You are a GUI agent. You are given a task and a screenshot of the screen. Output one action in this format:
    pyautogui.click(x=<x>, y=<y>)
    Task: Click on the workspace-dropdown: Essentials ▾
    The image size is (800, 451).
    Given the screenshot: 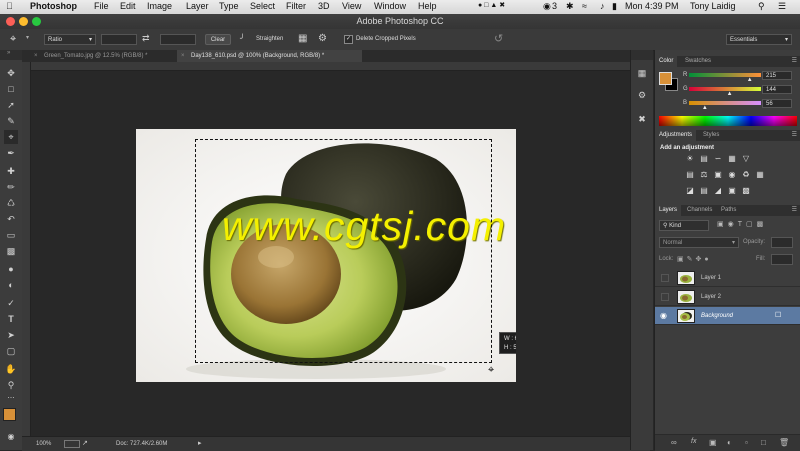 What is the action you would take?
    pyautogui.click(x=759, y=39)
    